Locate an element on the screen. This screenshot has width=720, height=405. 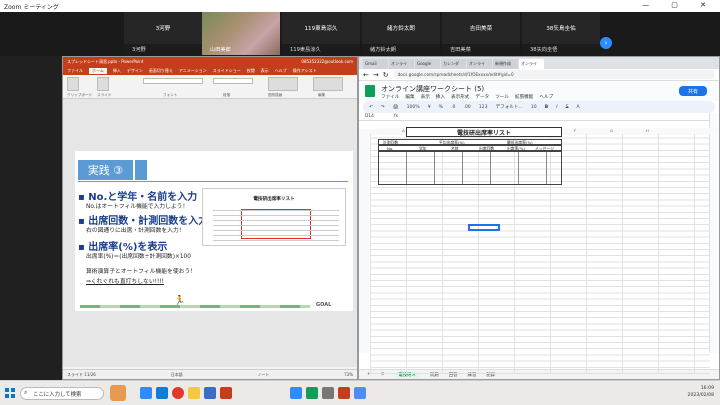
col-header: G is located at coordinates (611, 130).